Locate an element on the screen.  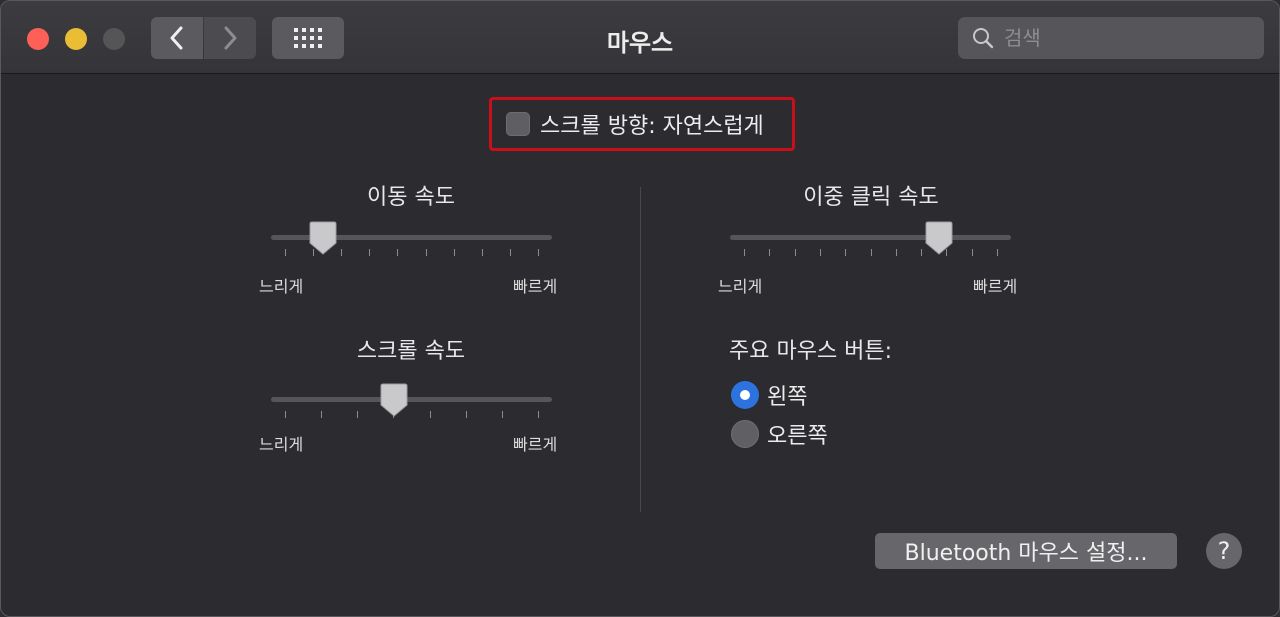
double-click-speed-title: 이중 클릭 속도 is located at coordinates (871, 197).